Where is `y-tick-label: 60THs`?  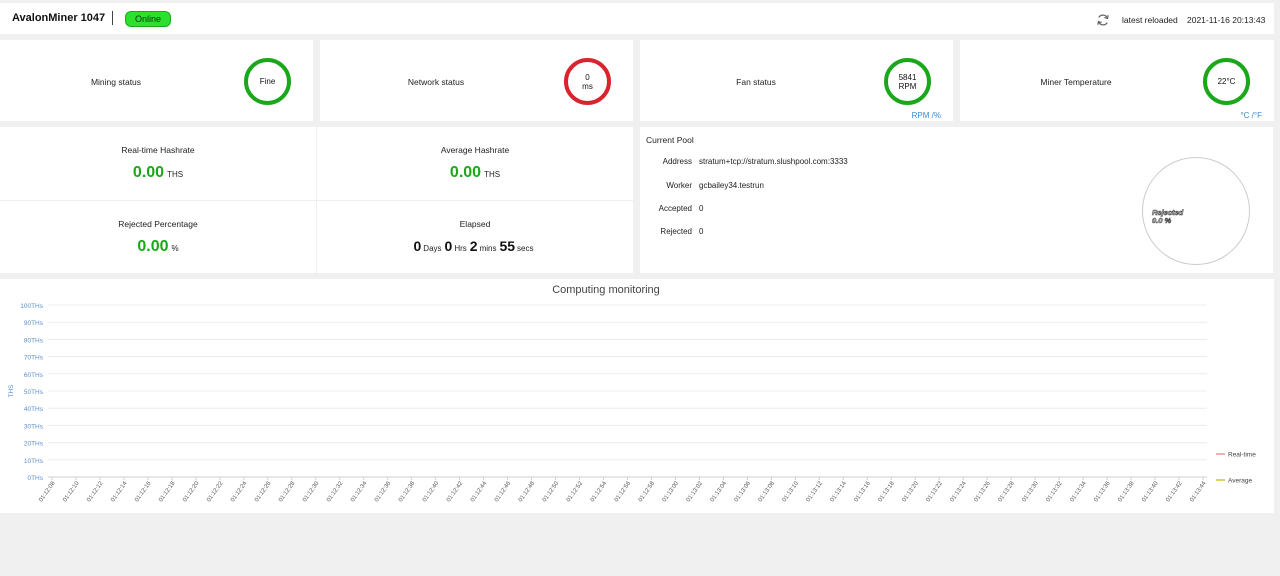
y-tick-label: 60THs is located at coordinates (34, 375).